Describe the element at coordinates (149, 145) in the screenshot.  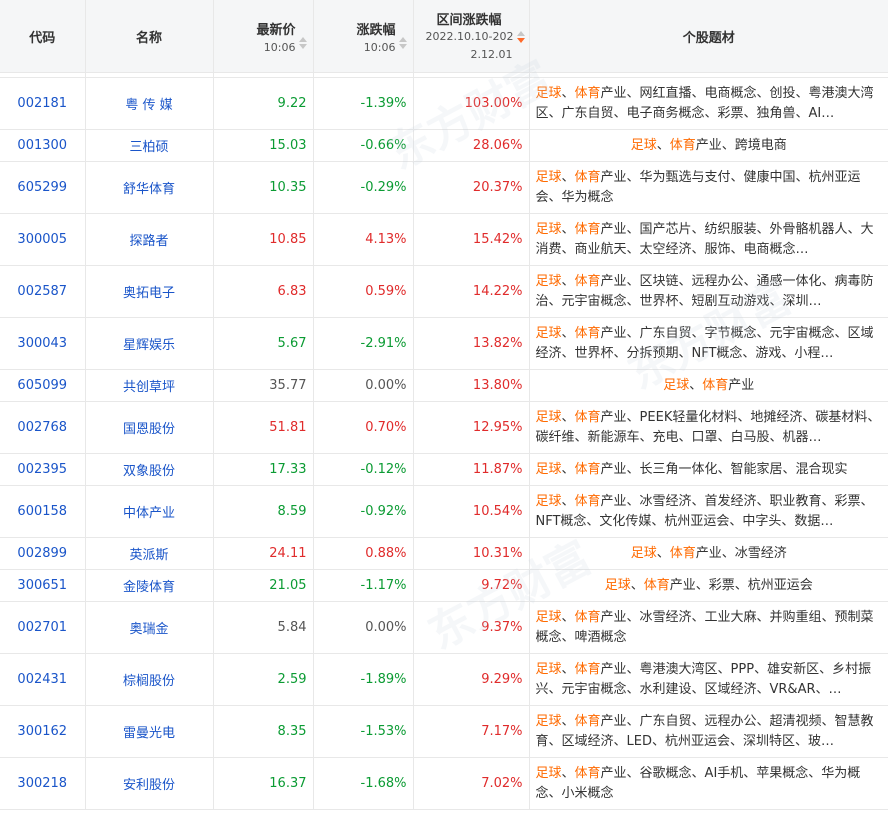
I see `stock-name-link: 三柏硕` at that location.